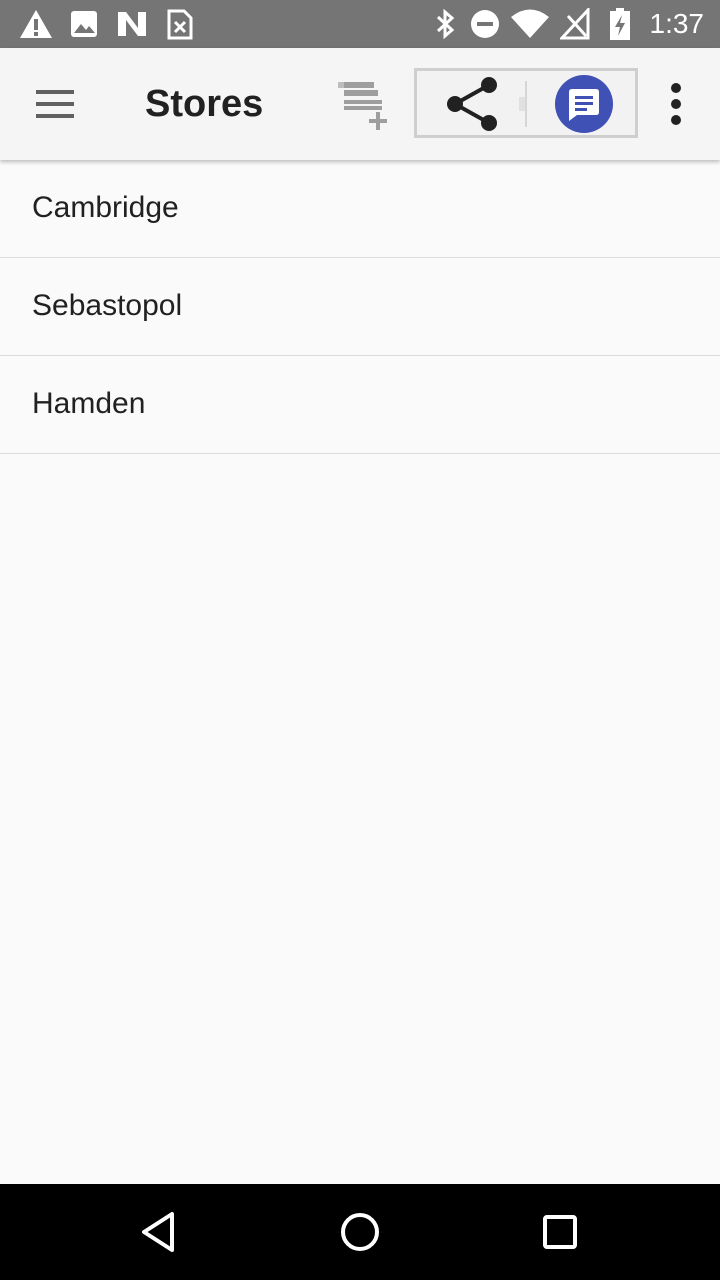  I want to click on back-icon, so click(160, 1232).